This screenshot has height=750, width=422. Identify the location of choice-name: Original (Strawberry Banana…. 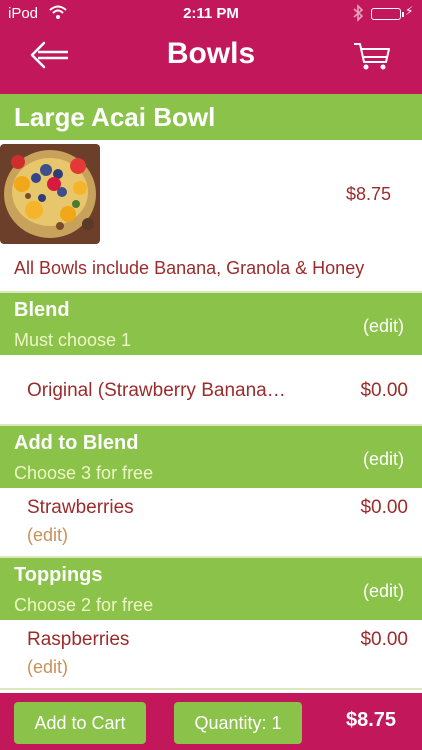
(156, 391).